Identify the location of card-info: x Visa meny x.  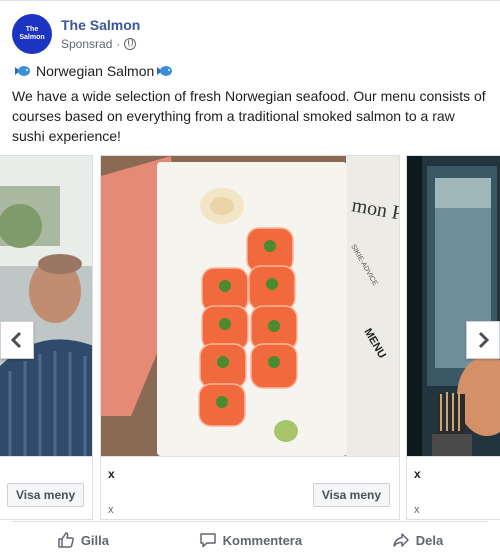
(250, 487).